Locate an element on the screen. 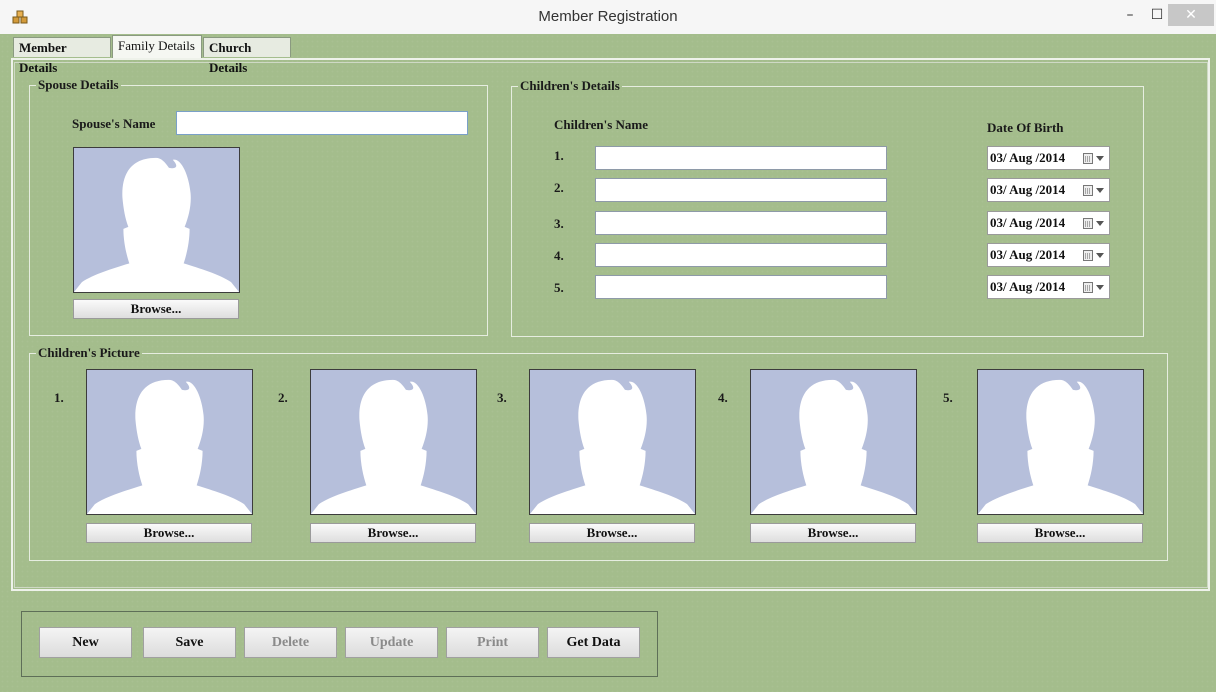 This screenshot has width=1216, height=692. child-dob-picker-2: 03/ Aug /2014 is located at coordinates (1048, 190).